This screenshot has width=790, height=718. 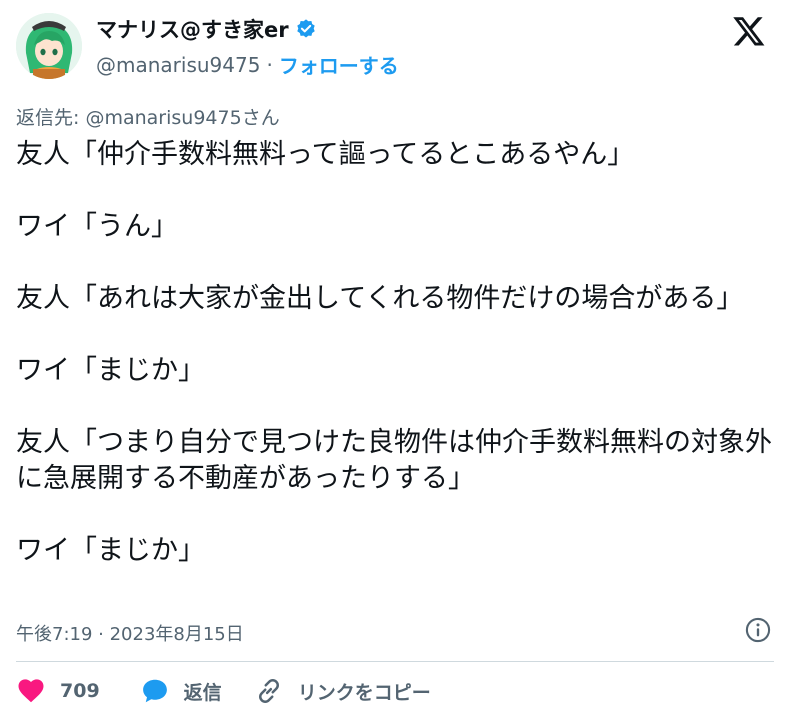 What do you see at coordinates (325, 154) in the screenshot?
I see `tweet-paragraph: 友人「仲介手数料無料って謳ってるとこあるやん」` at bounding box center [325, 154].